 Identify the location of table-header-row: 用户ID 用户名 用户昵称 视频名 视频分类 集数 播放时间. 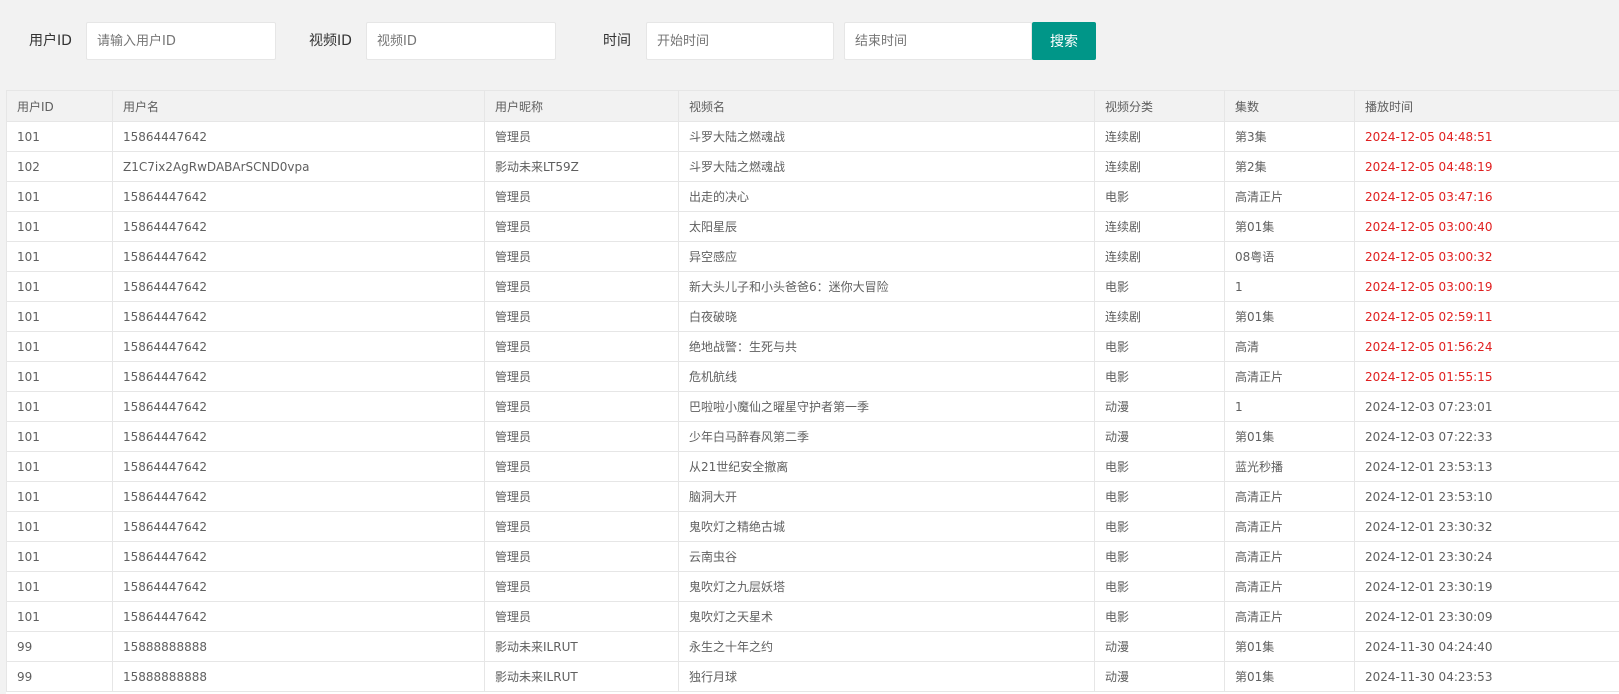
(812, 106).